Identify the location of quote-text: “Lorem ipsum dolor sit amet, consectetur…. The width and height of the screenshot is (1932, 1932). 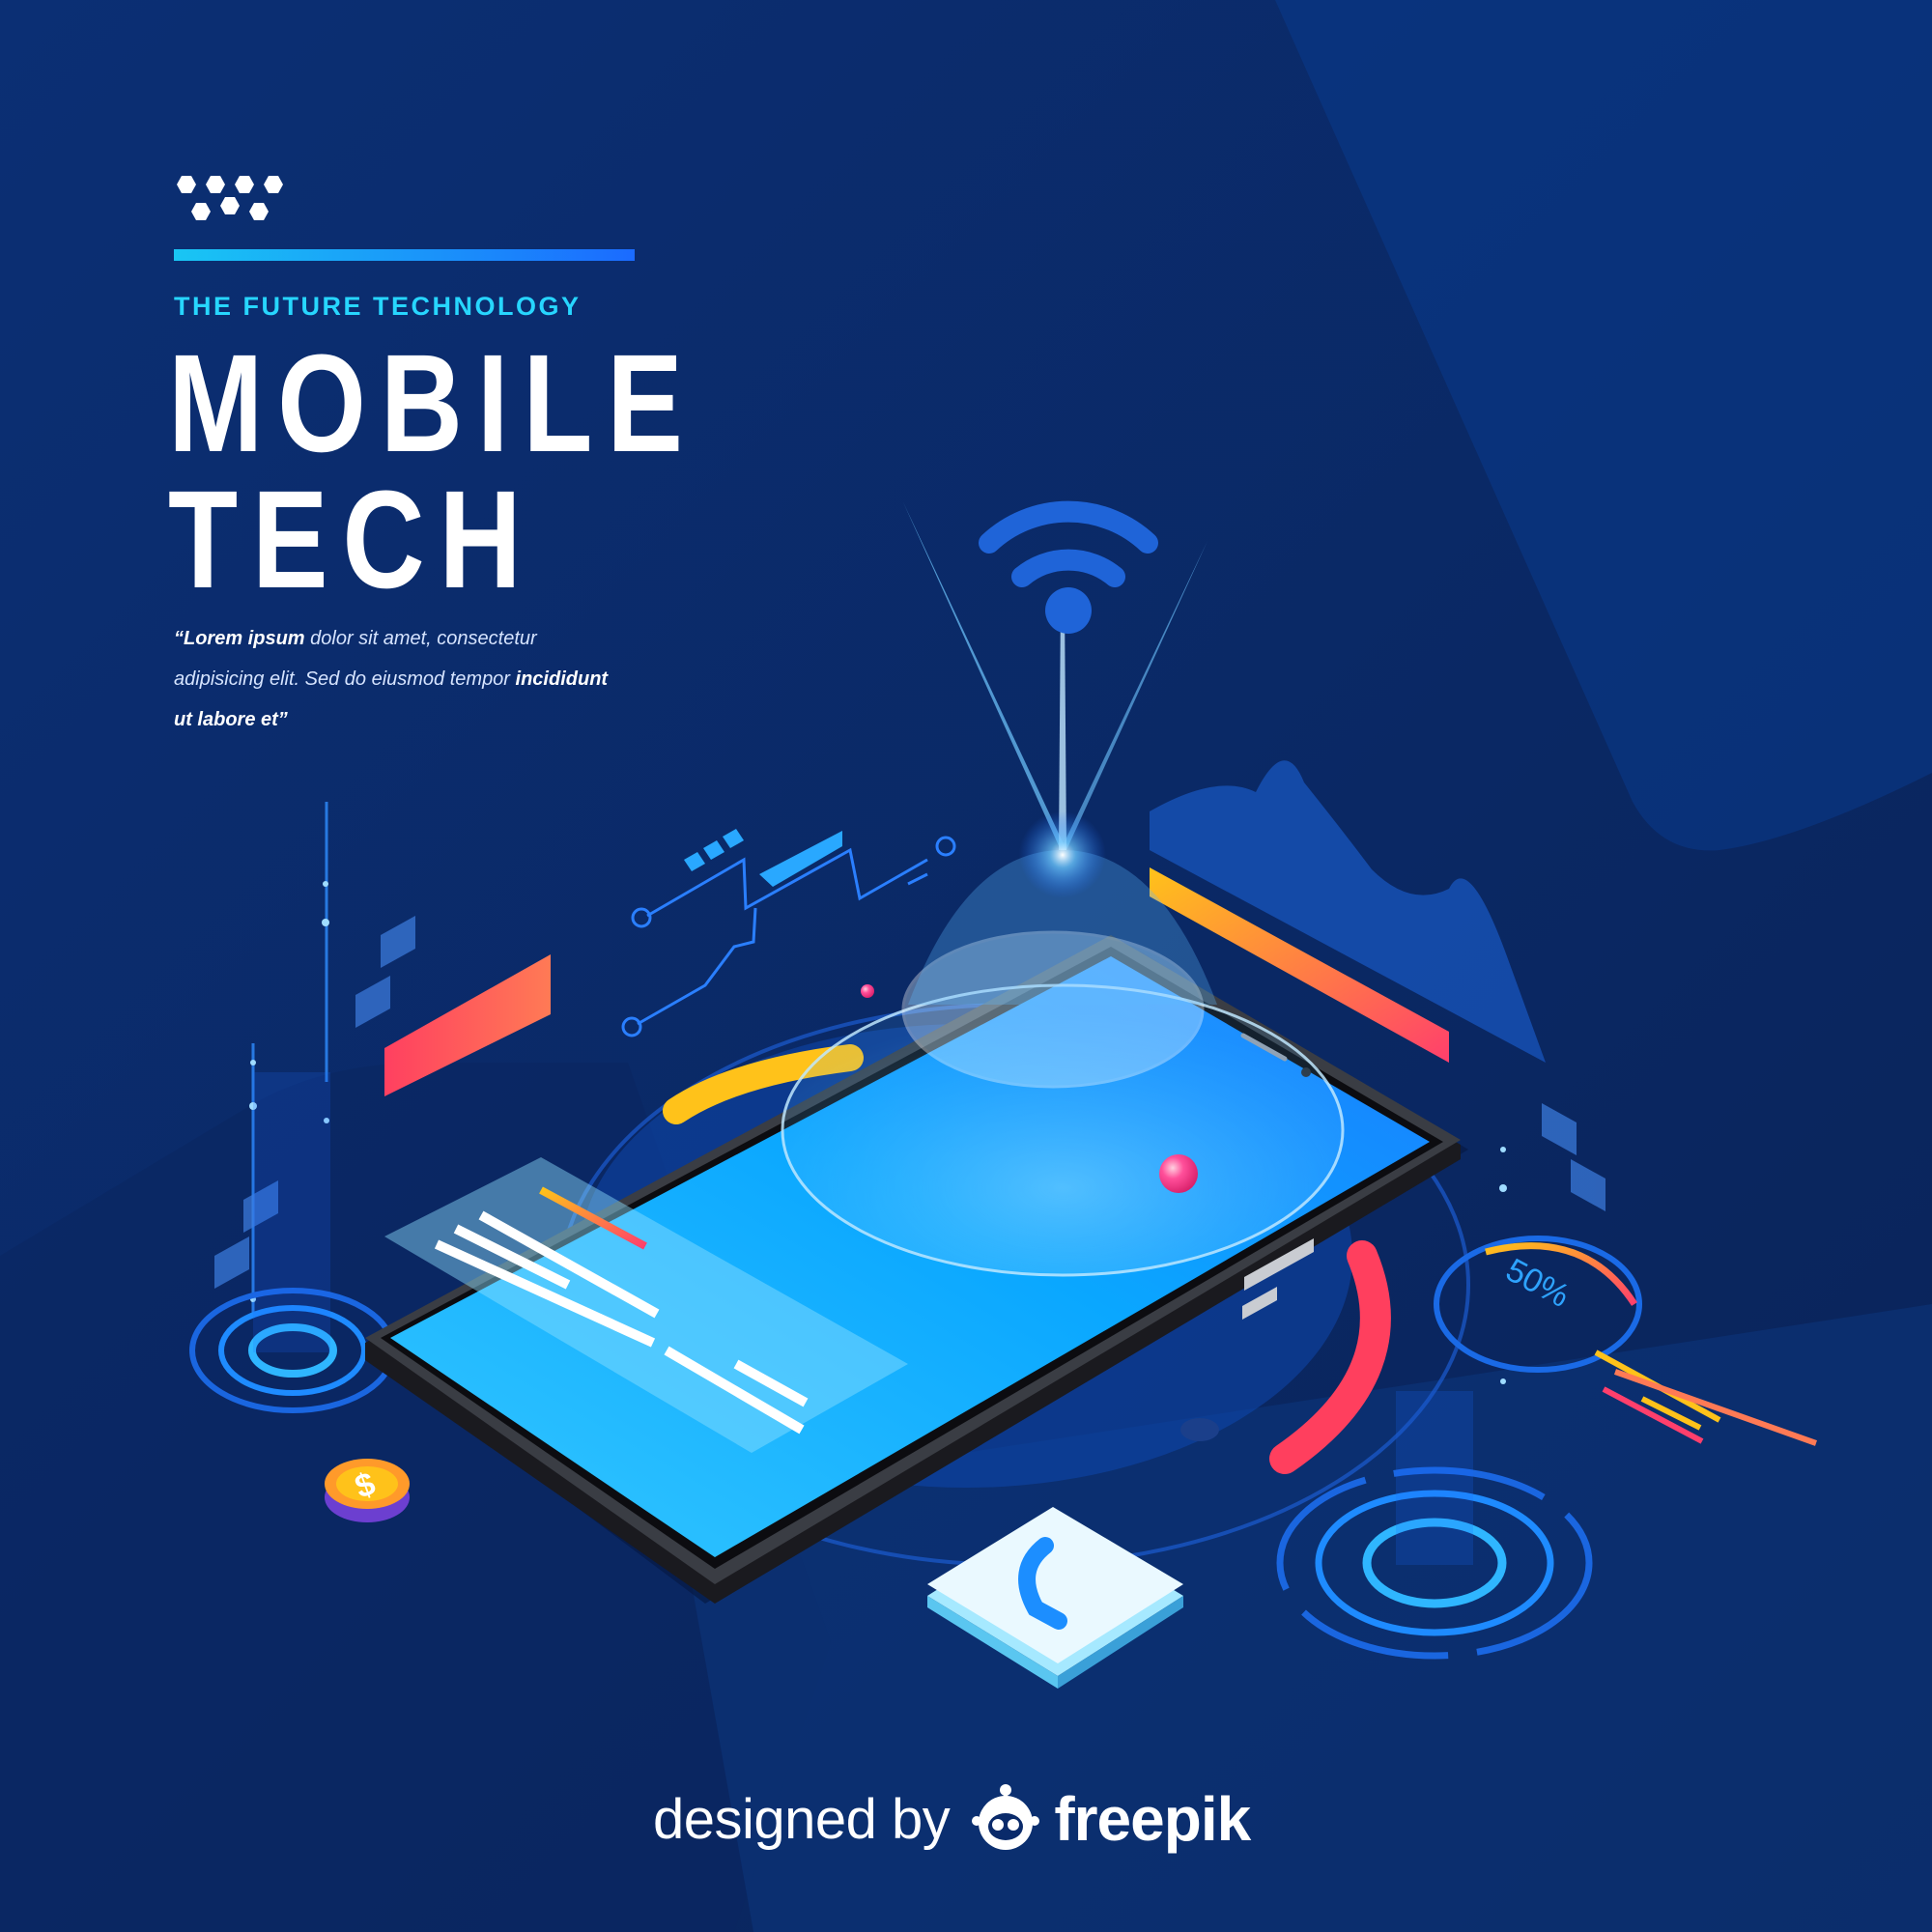
(444, 679).